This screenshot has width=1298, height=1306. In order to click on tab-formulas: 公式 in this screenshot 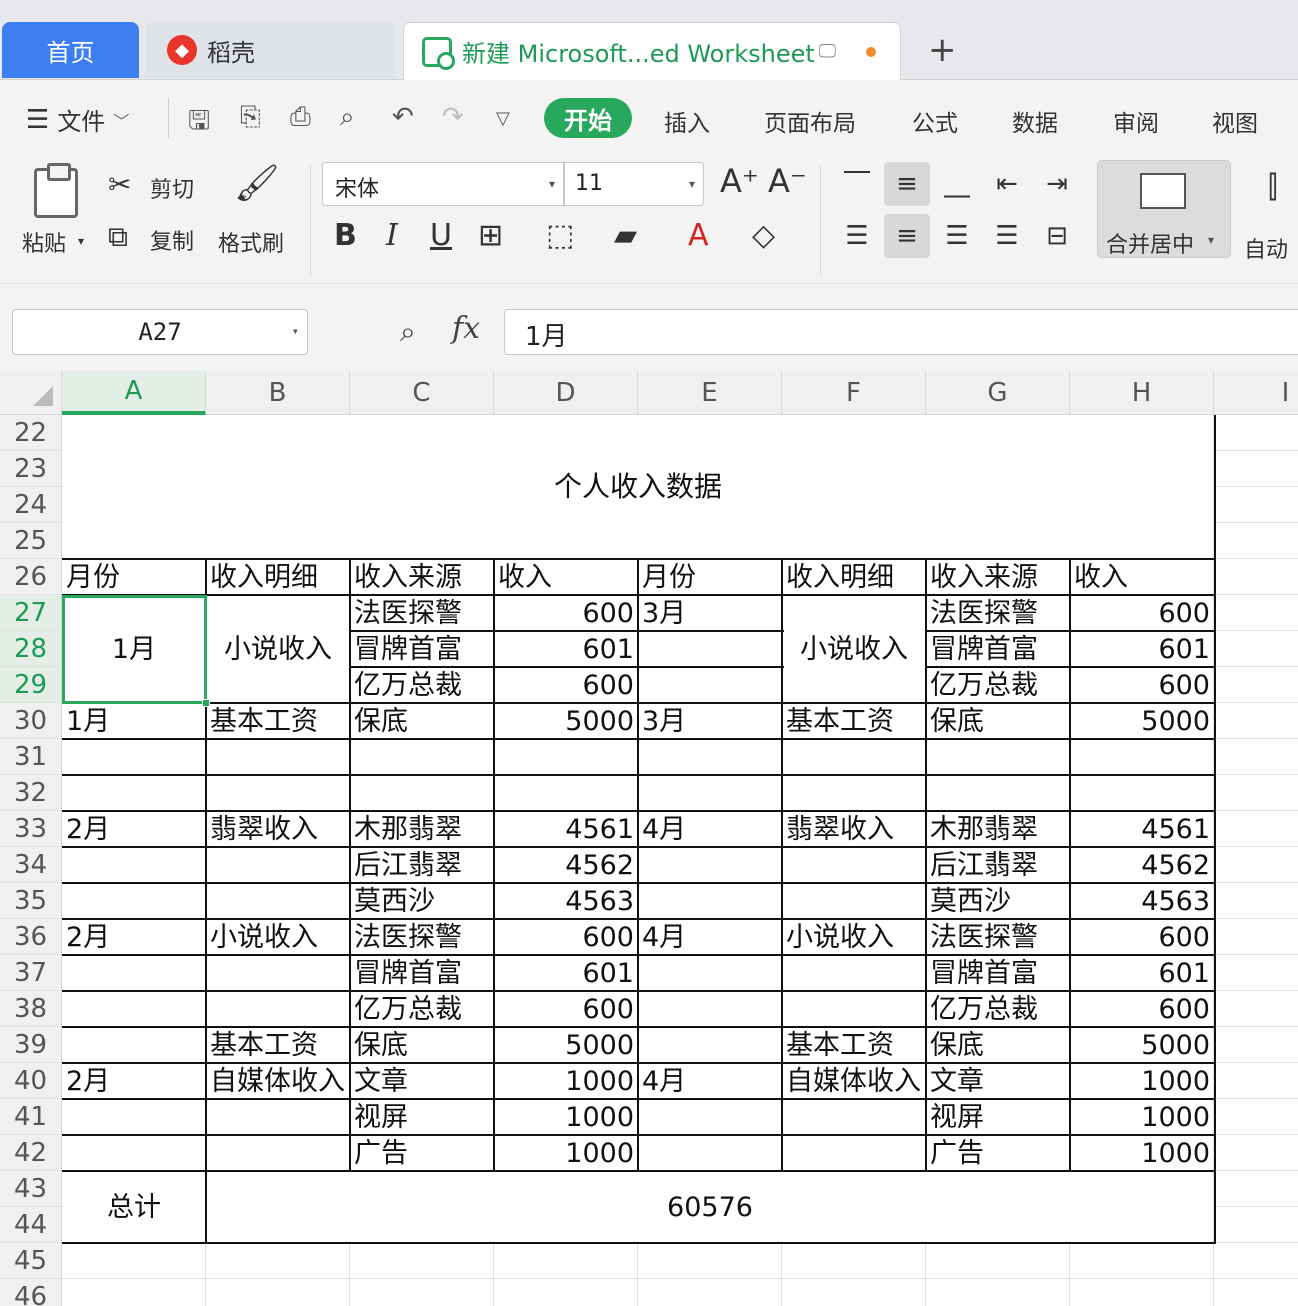, I will do `click(935, 121)`.